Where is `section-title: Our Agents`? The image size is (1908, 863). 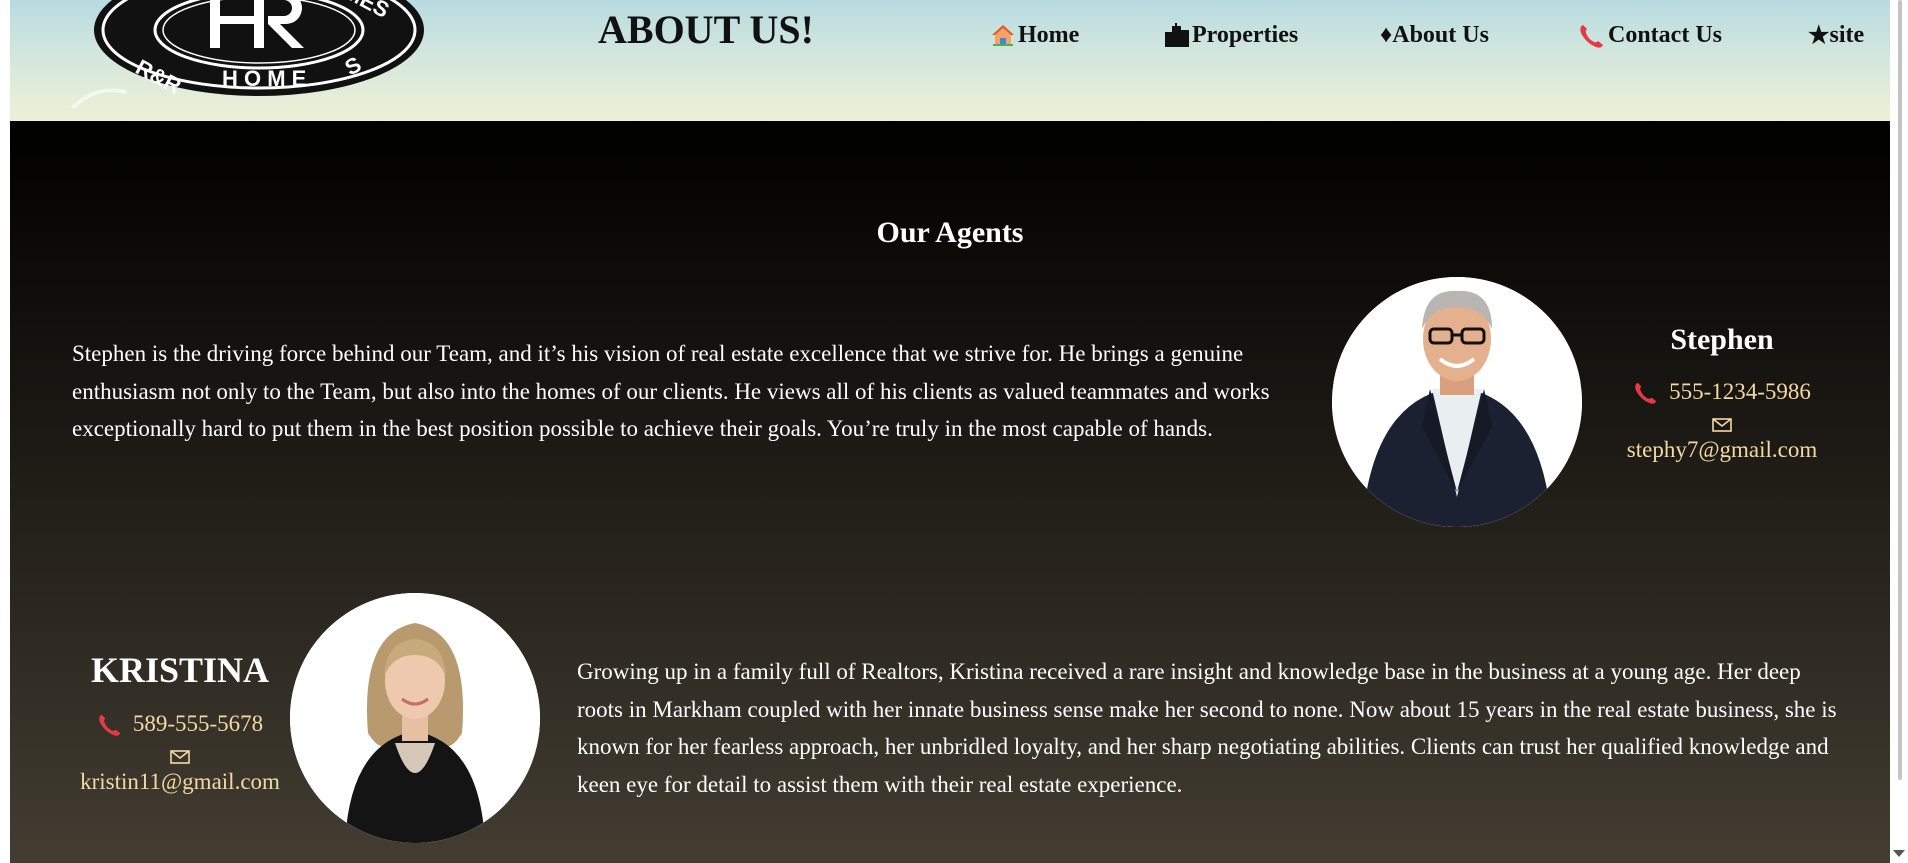
section-title: Our Agents is located at coordinates (950, 232).